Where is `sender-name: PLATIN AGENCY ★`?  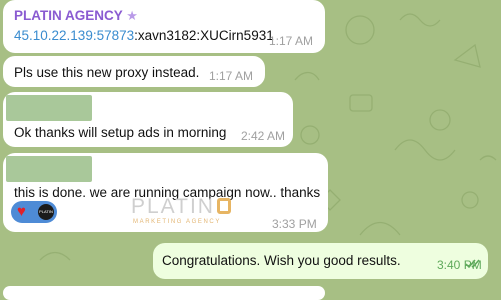 sender-name: PLATIN AGENCY ★ is located at coordinates (76, 16).